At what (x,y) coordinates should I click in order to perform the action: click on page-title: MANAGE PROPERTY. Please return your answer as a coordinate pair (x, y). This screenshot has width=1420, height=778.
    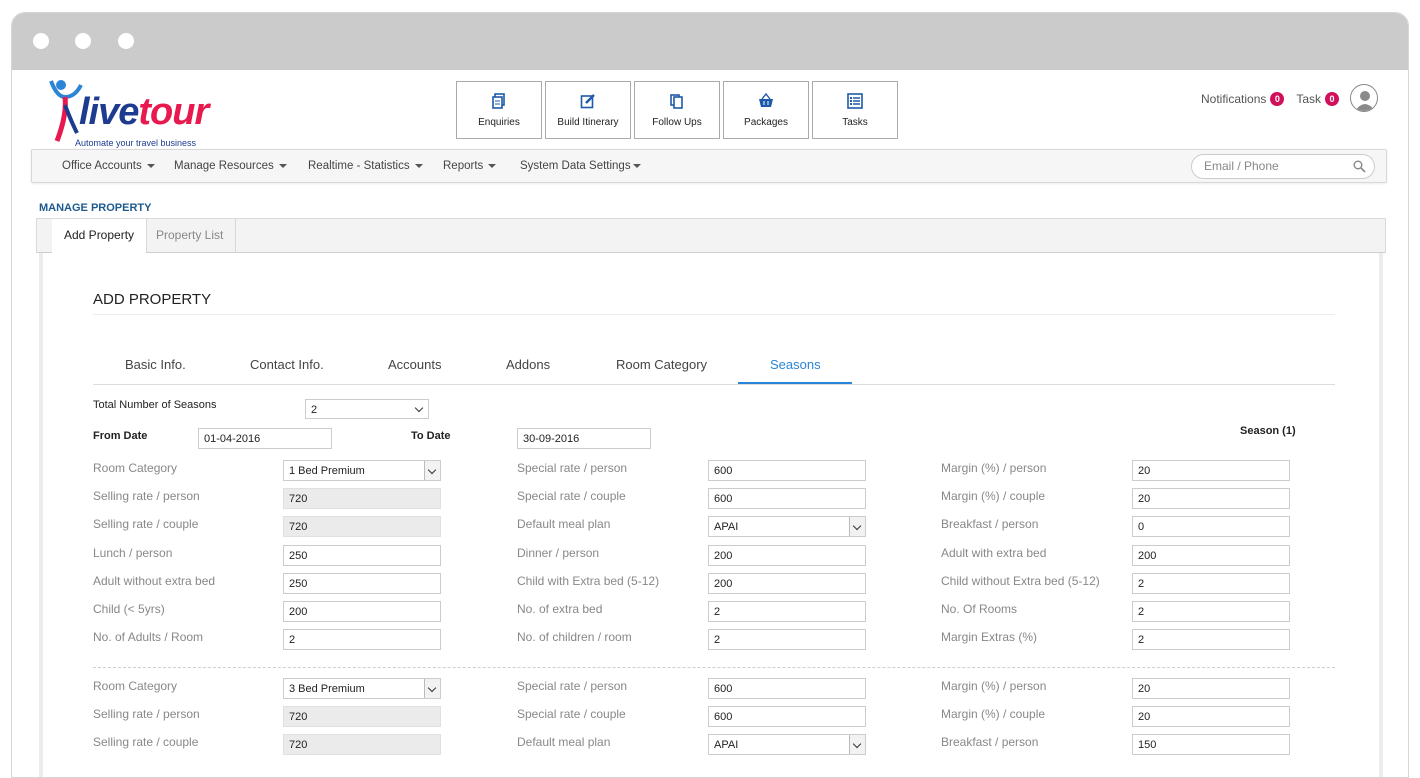
    Looking at the image, I should click on (95, 208).